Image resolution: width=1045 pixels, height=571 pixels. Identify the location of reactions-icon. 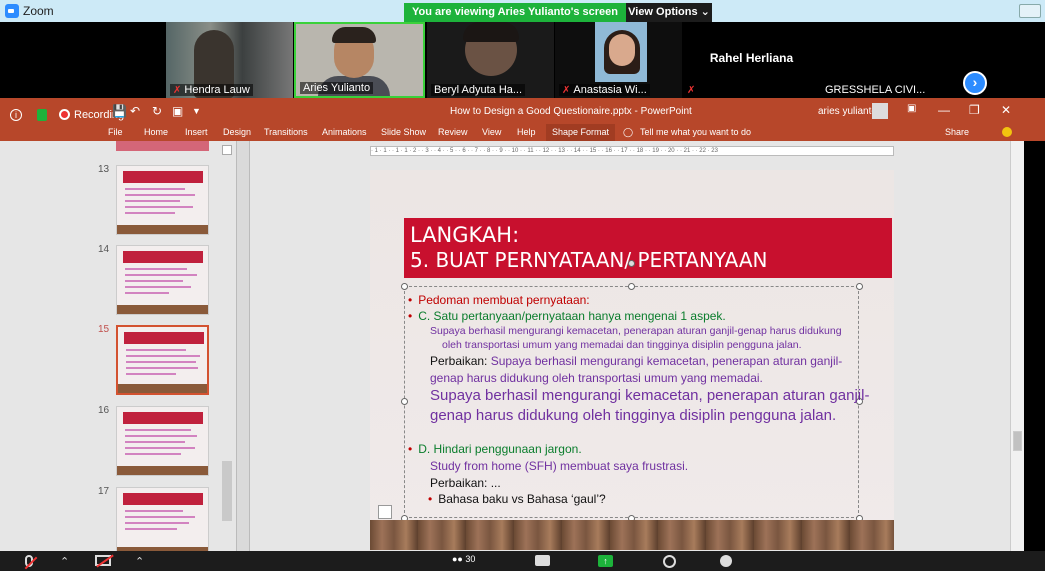
(726, 561).